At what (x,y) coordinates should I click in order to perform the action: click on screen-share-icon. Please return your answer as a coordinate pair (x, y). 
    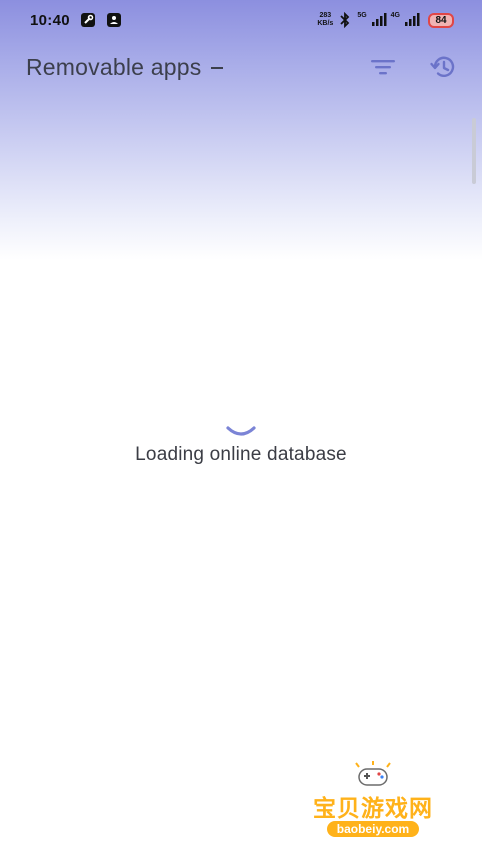
    Looking at the image, I should click on (114, 20).